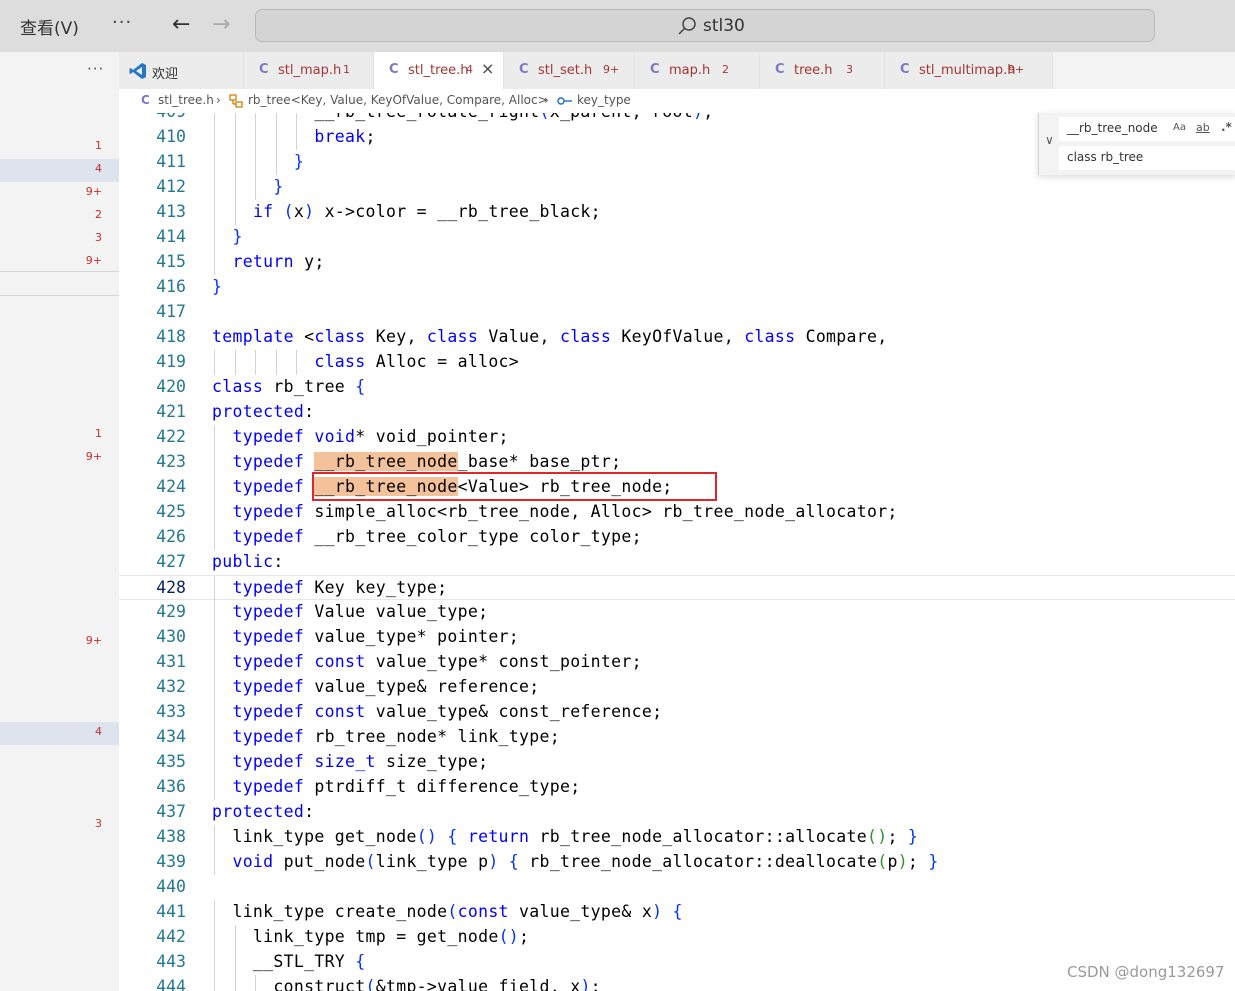  Describe the element at coordinates (122, 22) in the screenshot. I see `more-menu-icon: ···` at that location.